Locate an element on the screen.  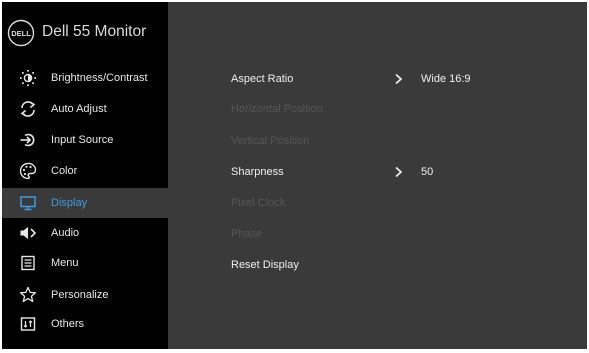
sidebar-item-label: Color is located at coordinates (64, 171).